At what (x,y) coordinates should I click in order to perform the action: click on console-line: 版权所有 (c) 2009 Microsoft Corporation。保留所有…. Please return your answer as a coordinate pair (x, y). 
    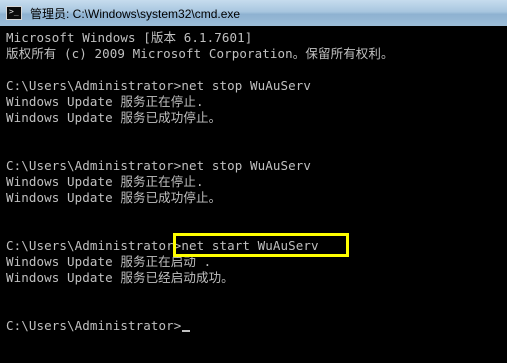
    Looking at the image, I should click on (200, 53).